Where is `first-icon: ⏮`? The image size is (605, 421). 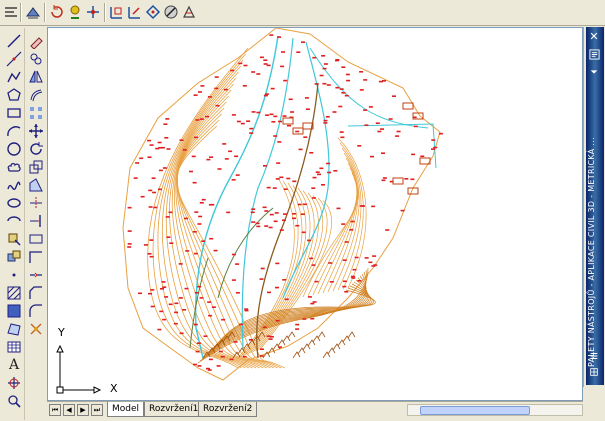
first-icon: ⏮ is located at coordinates (55, 409).